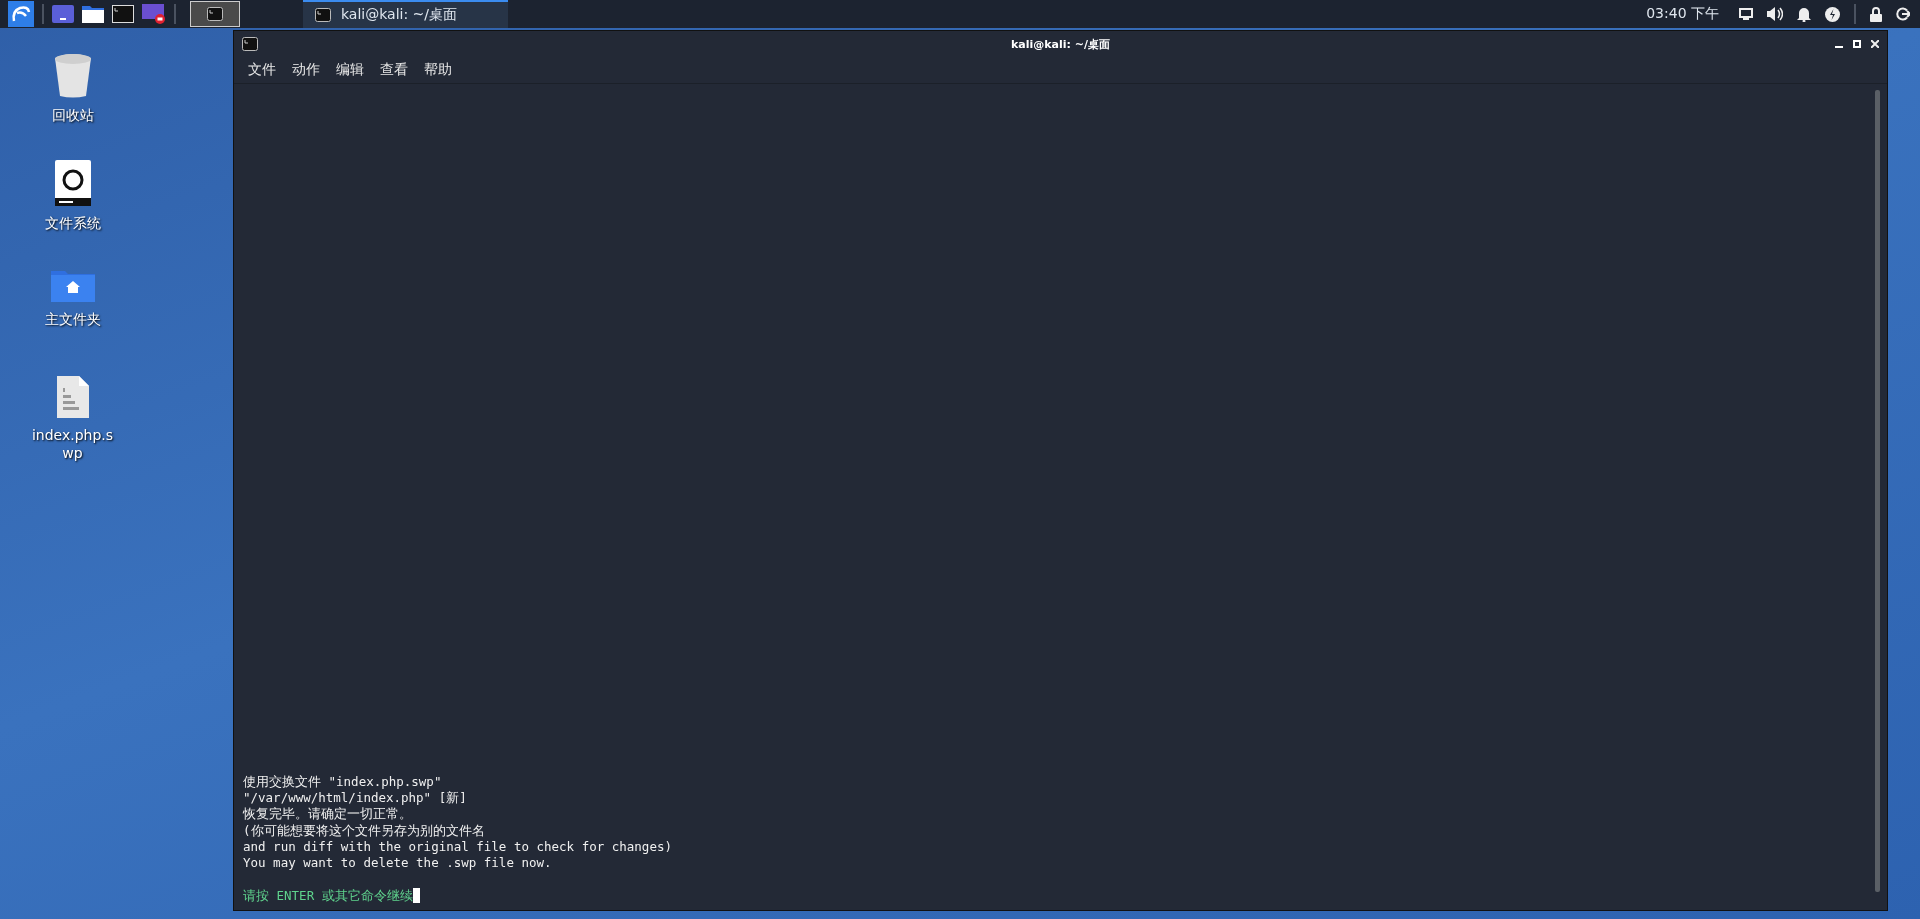 The image size is (1920, 919). What do you see at coordinates (350, 70) in the screenshot?
I see `menu-item: 编辑` at bounding box center [350, 70].